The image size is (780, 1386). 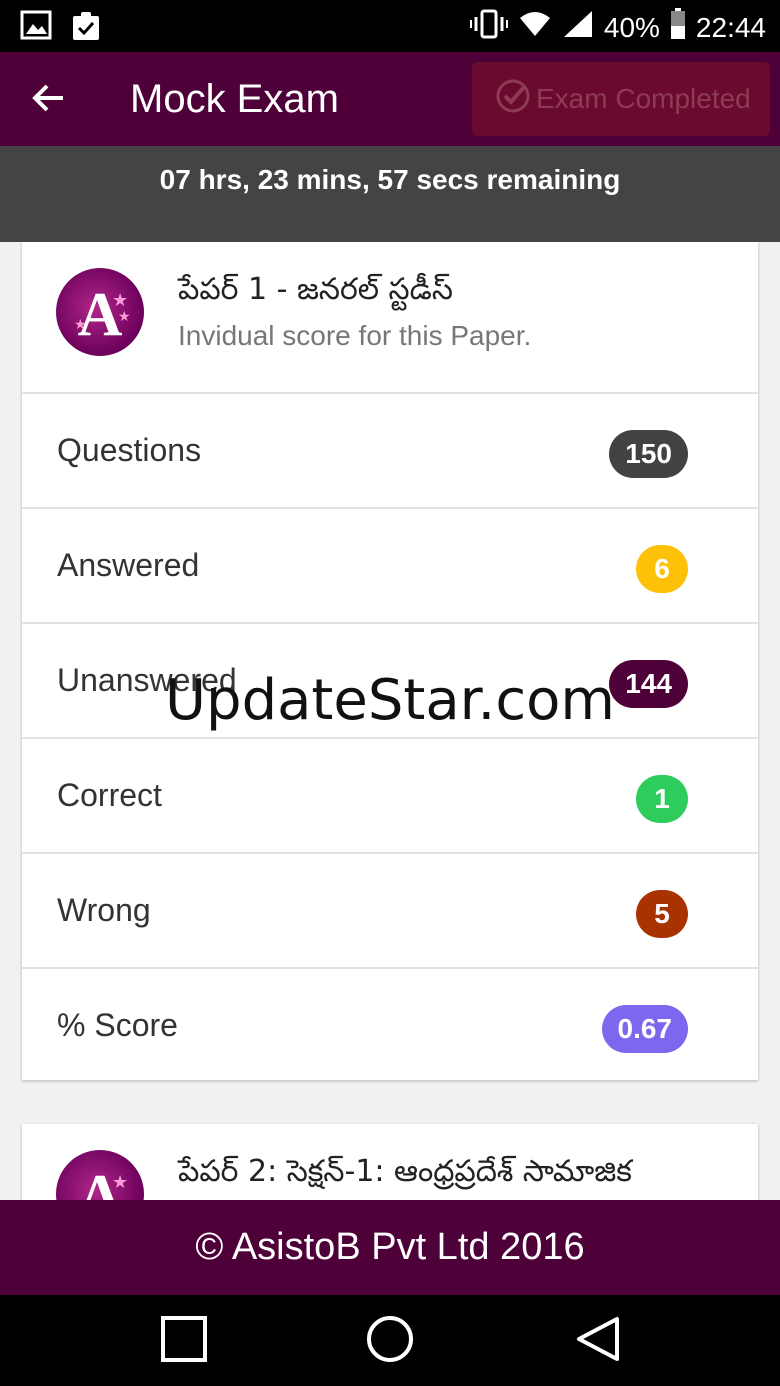 What do you see at coordinates (86, 28) in the screenshot?
I see `clipboard-check-icon` at bounding box center [86, 28].